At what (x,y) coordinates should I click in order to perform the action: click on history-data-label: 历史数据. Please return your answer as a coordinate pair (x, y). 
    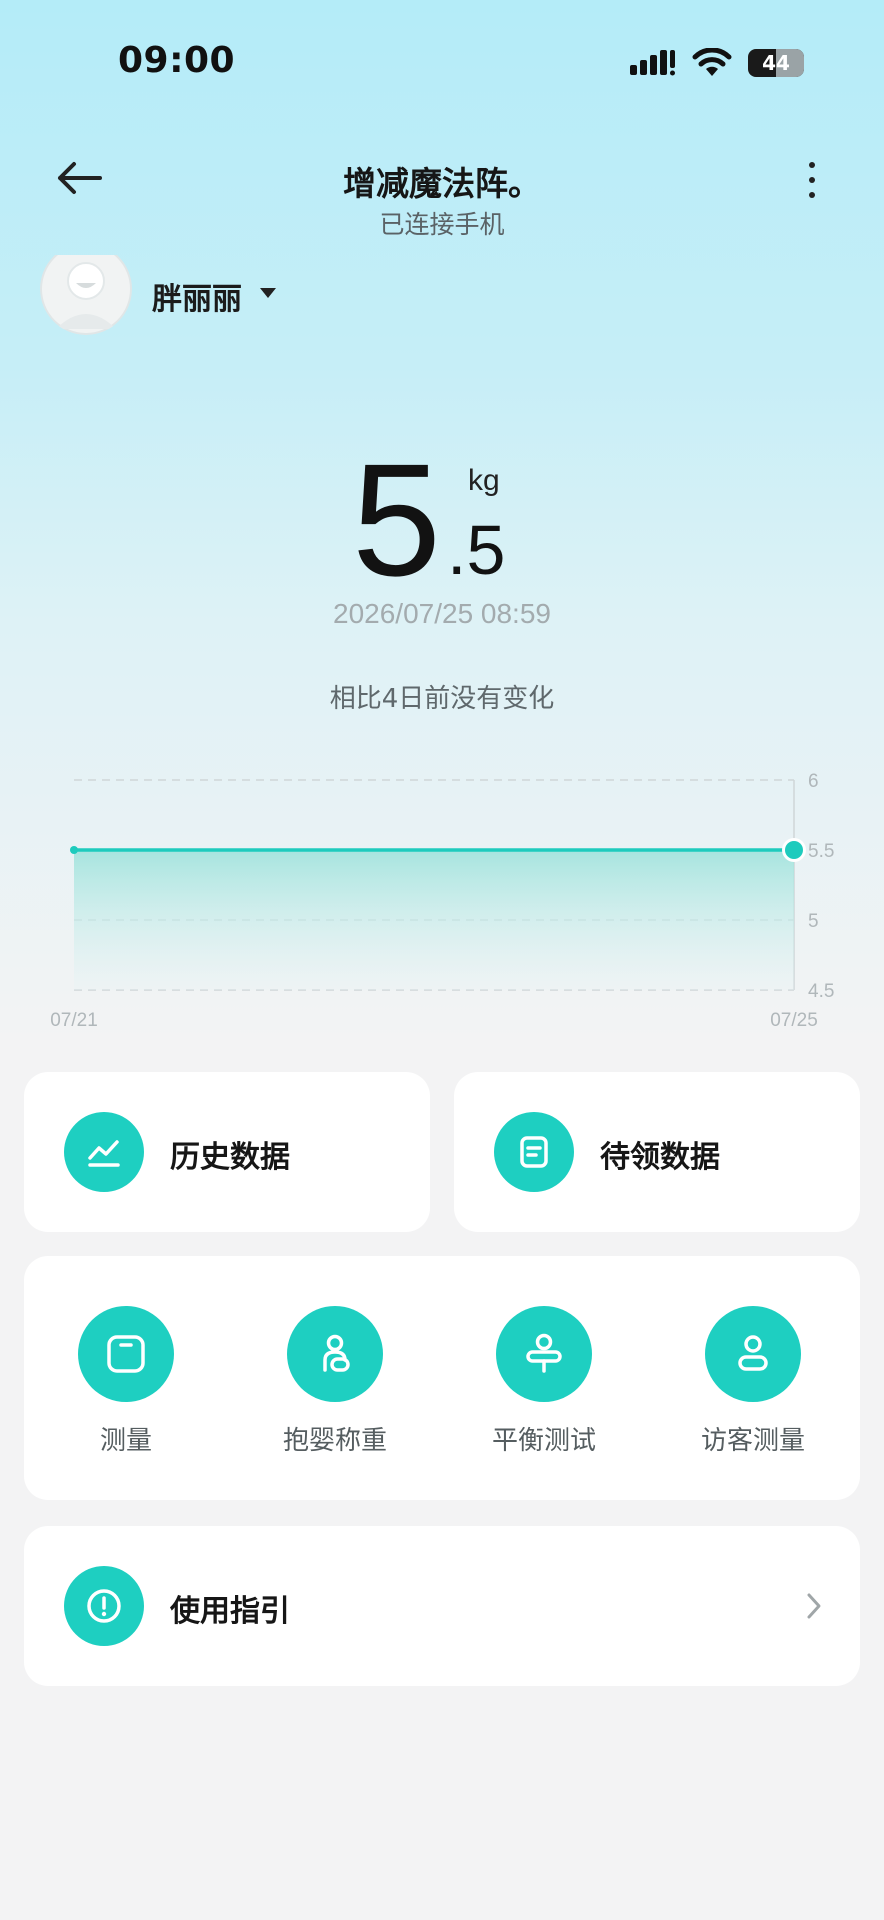
    Looking at the image, I should click on (230, 1157).